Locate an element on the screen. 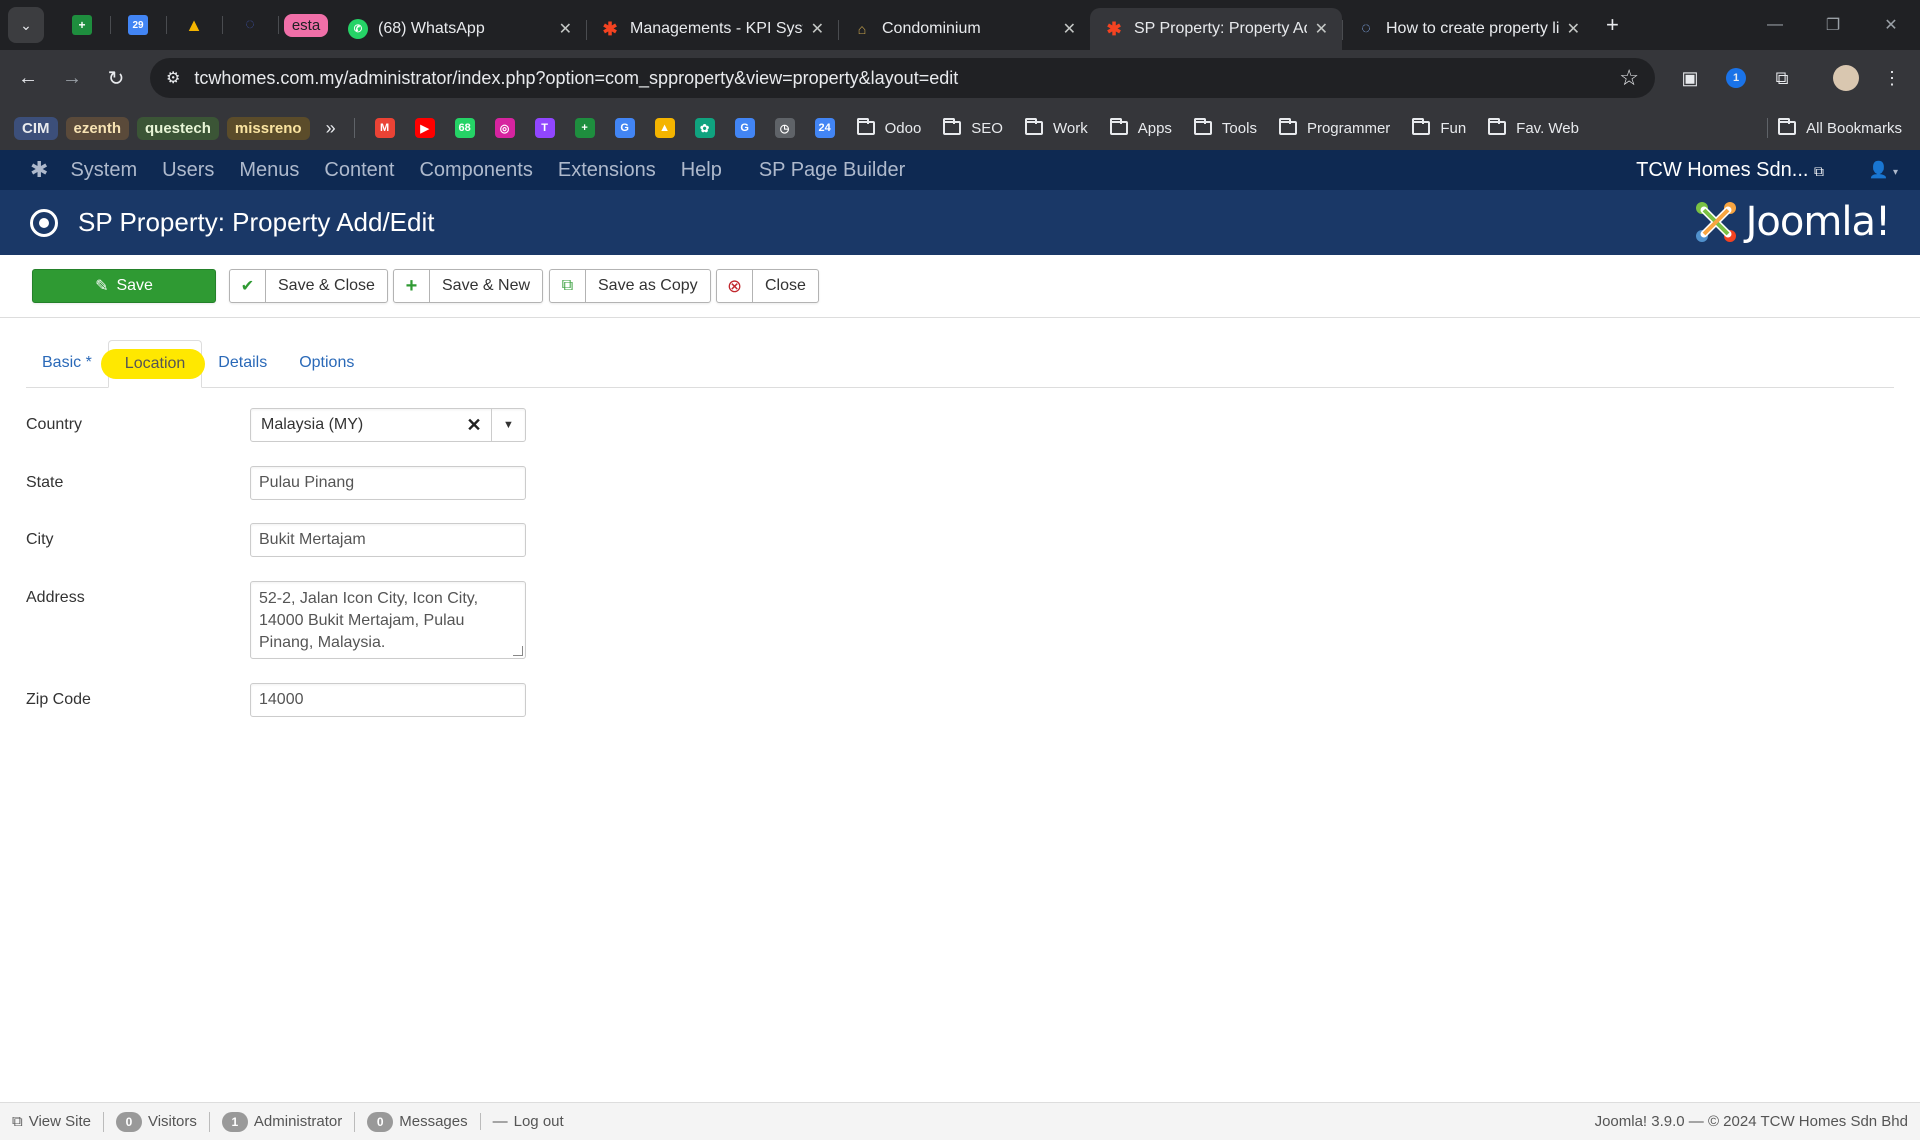  browser-menu-icon: ⋮ is located at coordinates (1892, 78).